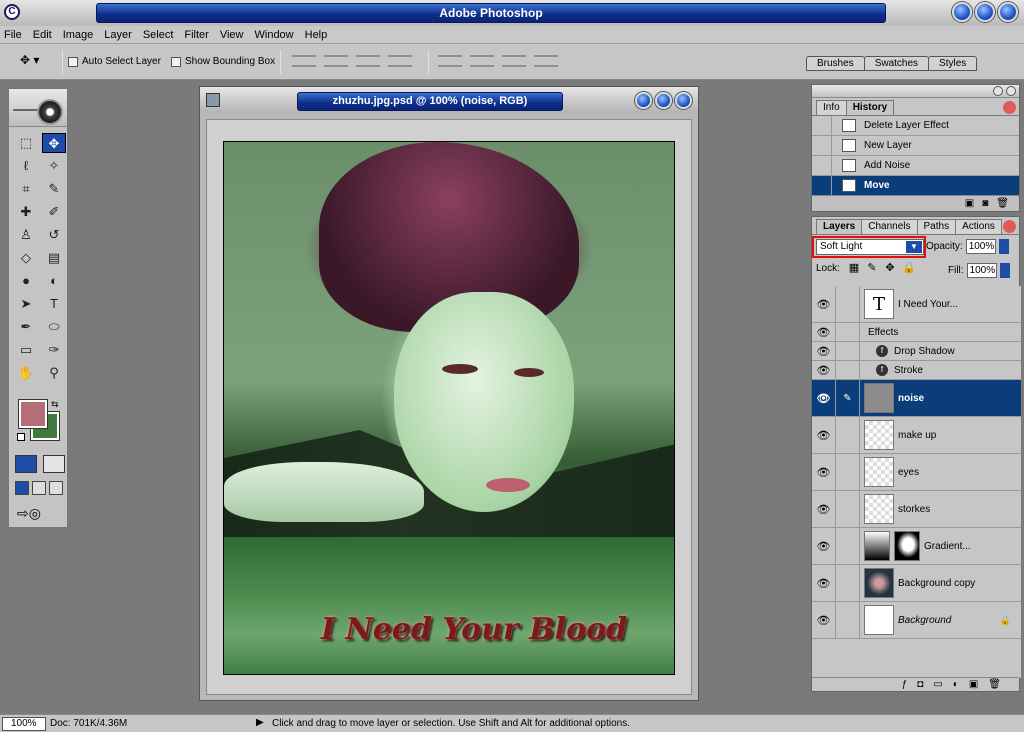  Describe the element at coordinates (854, 268) in the screenshot. I see `lock-transparency-icon: ▦` at that location.